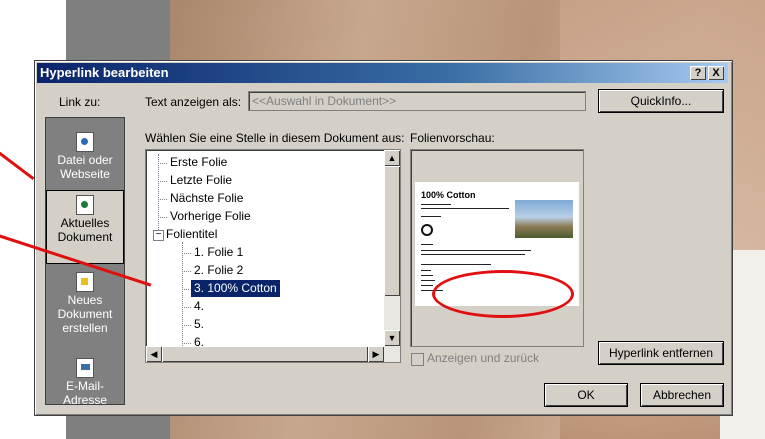  What do you see at coordinates (85, 368) in the screenshot?
I see `email-icon` at bounding box center [85, 368].